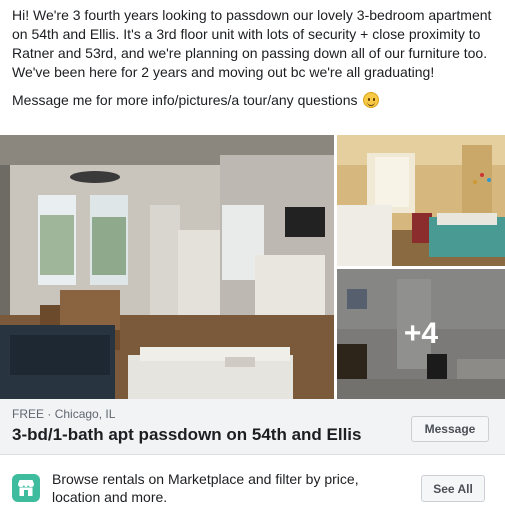 This screenshot has width=505, height=518. Describe the element at coordinates (453, 488) in the screenshot. I see `see-all-button: See All` at that location.